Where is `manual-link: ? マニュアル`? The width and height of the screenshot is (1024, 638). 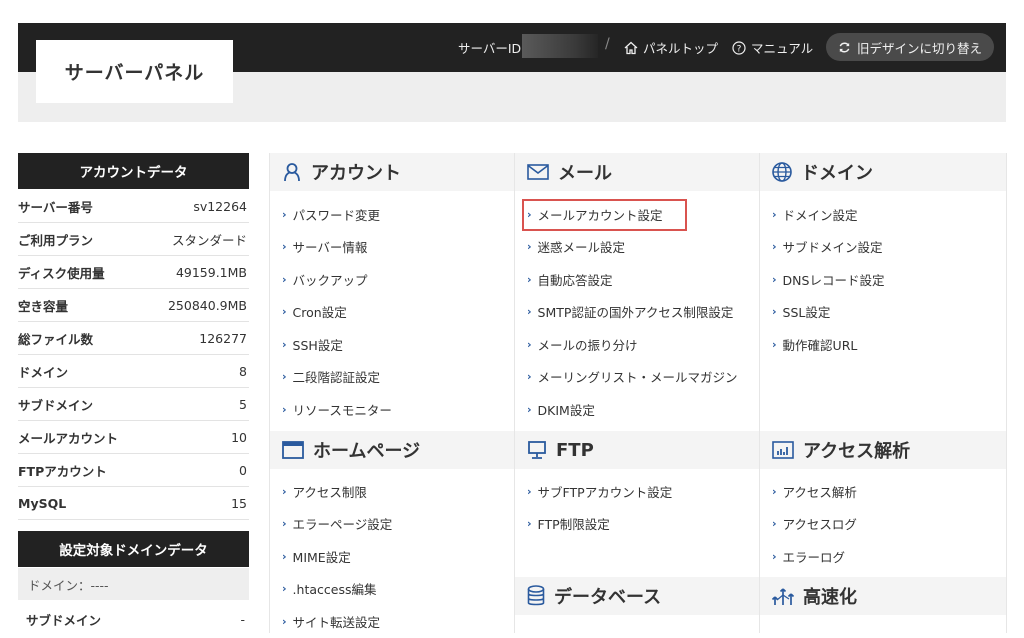
manual-link: ? マニュアル is located at coordinates (772, 47).